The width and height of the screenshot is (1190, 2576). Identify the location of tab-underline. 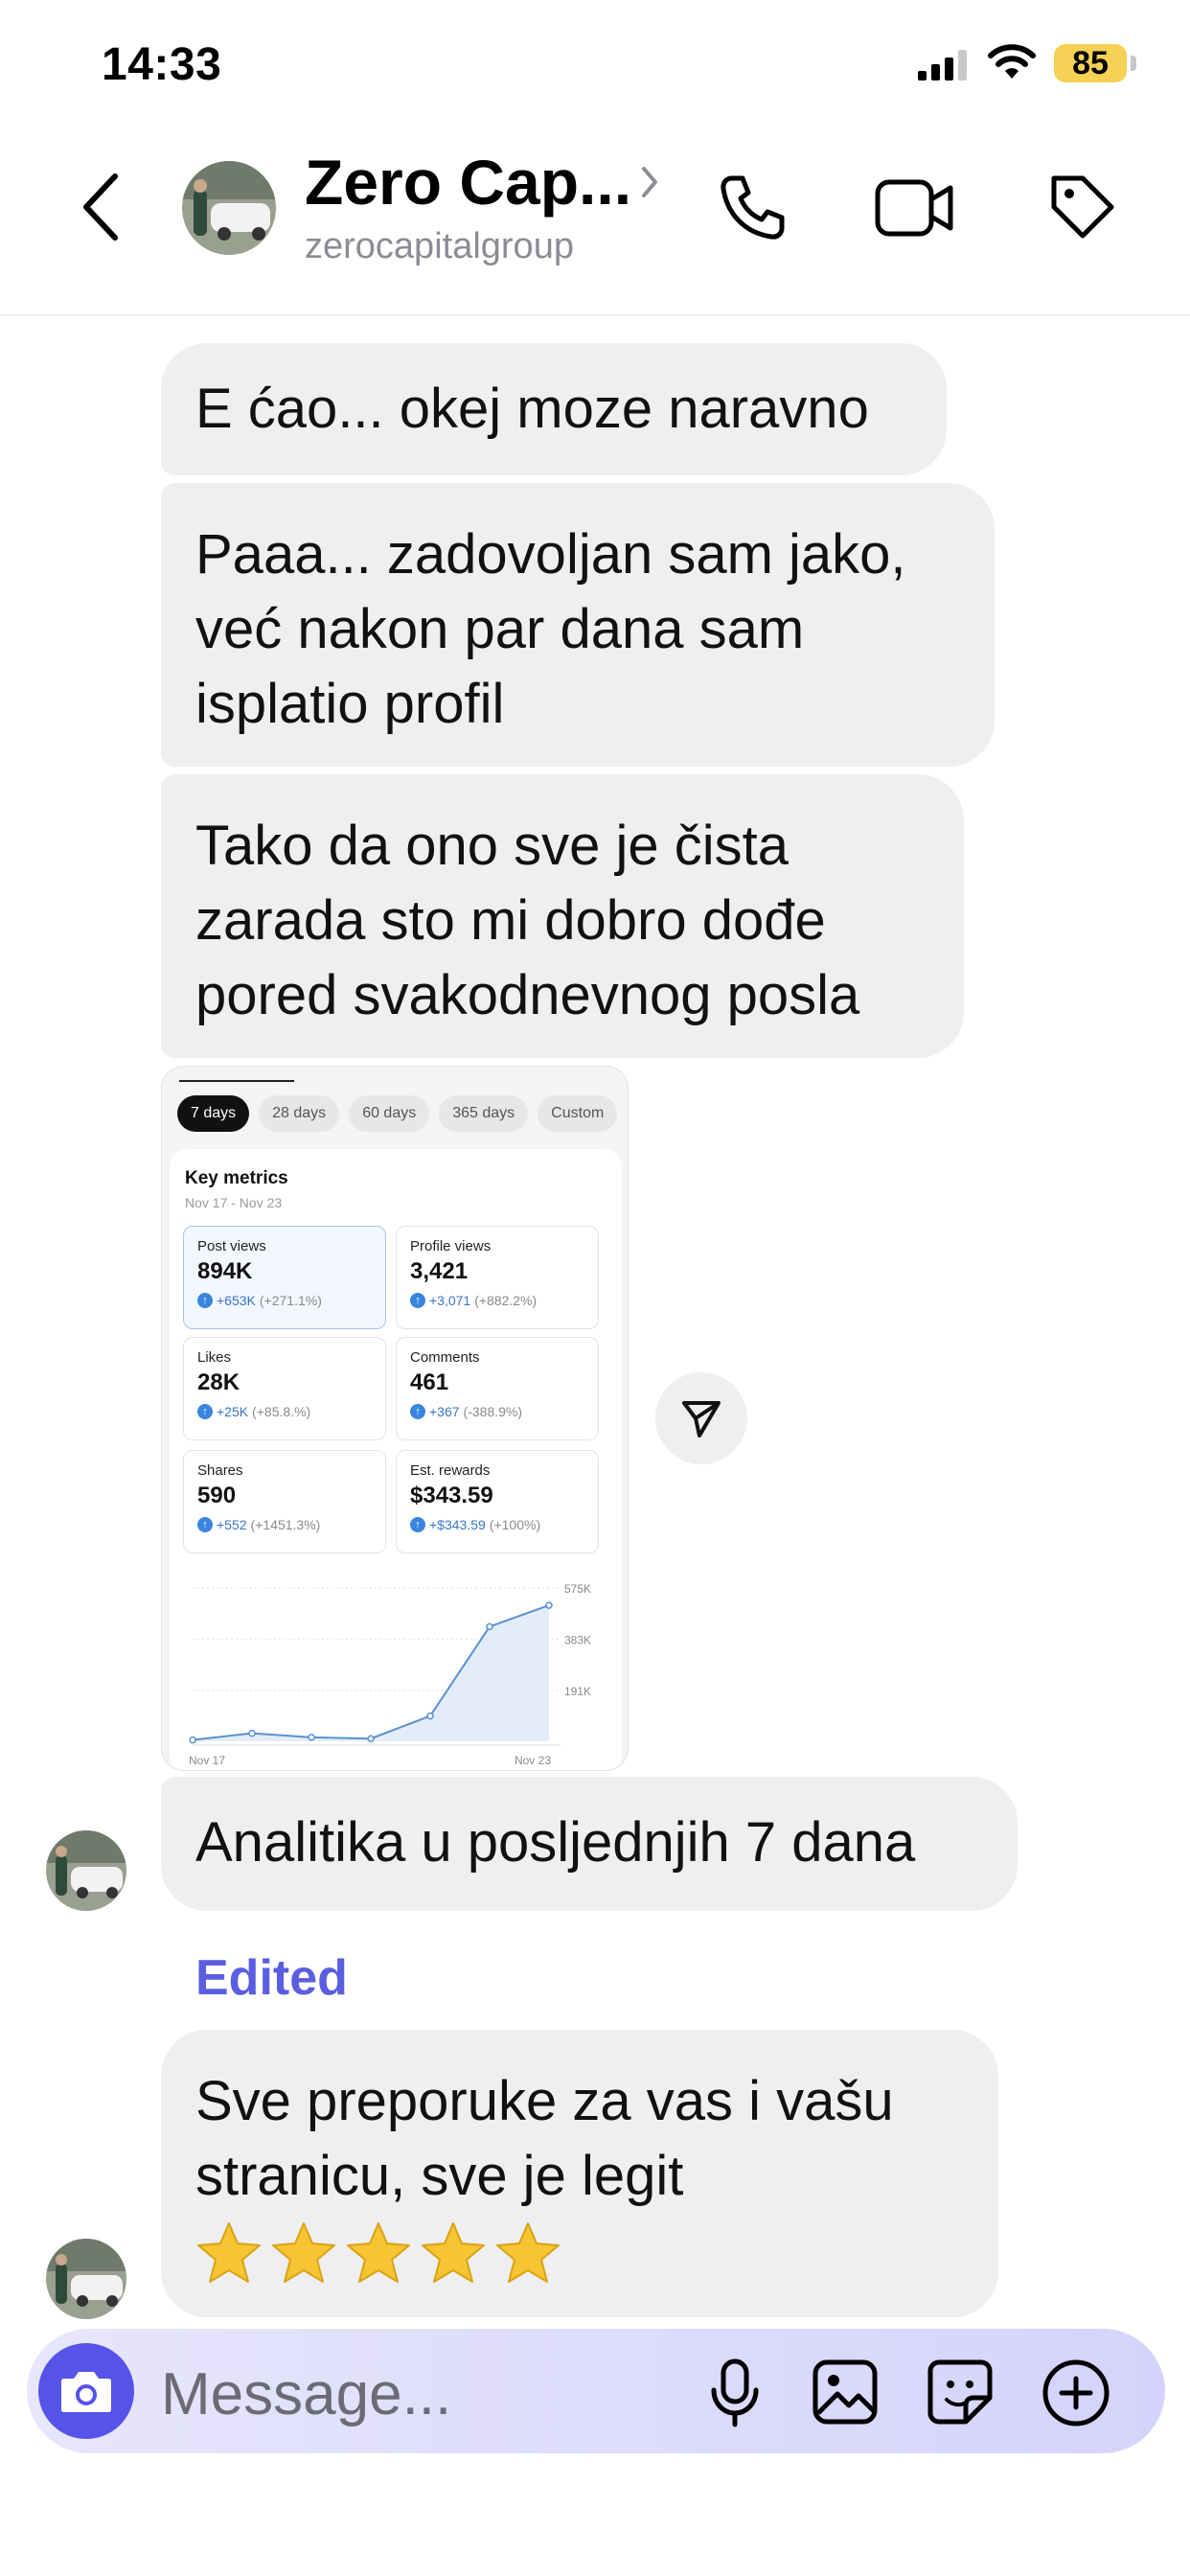
(237, 1081).